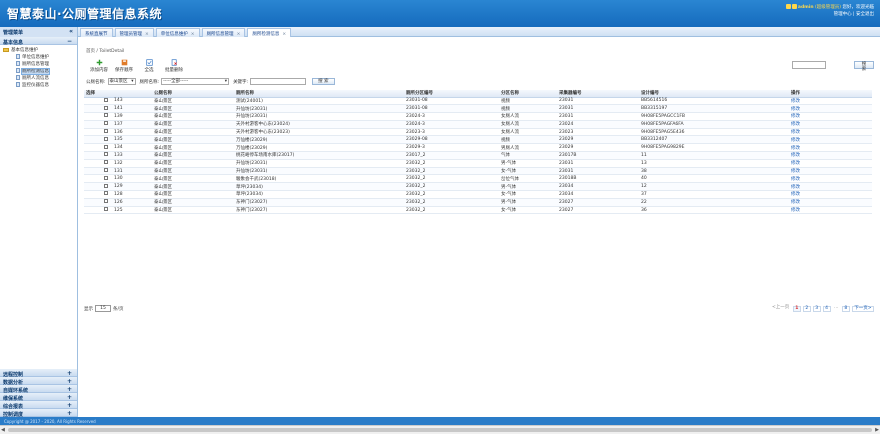 Image resolution: width=880 pixels, height=434 pixels. Describe the element at coordinates (38, 373) in the screenshot. I see `sidebar-section-0: 远程控制 +` at that location.